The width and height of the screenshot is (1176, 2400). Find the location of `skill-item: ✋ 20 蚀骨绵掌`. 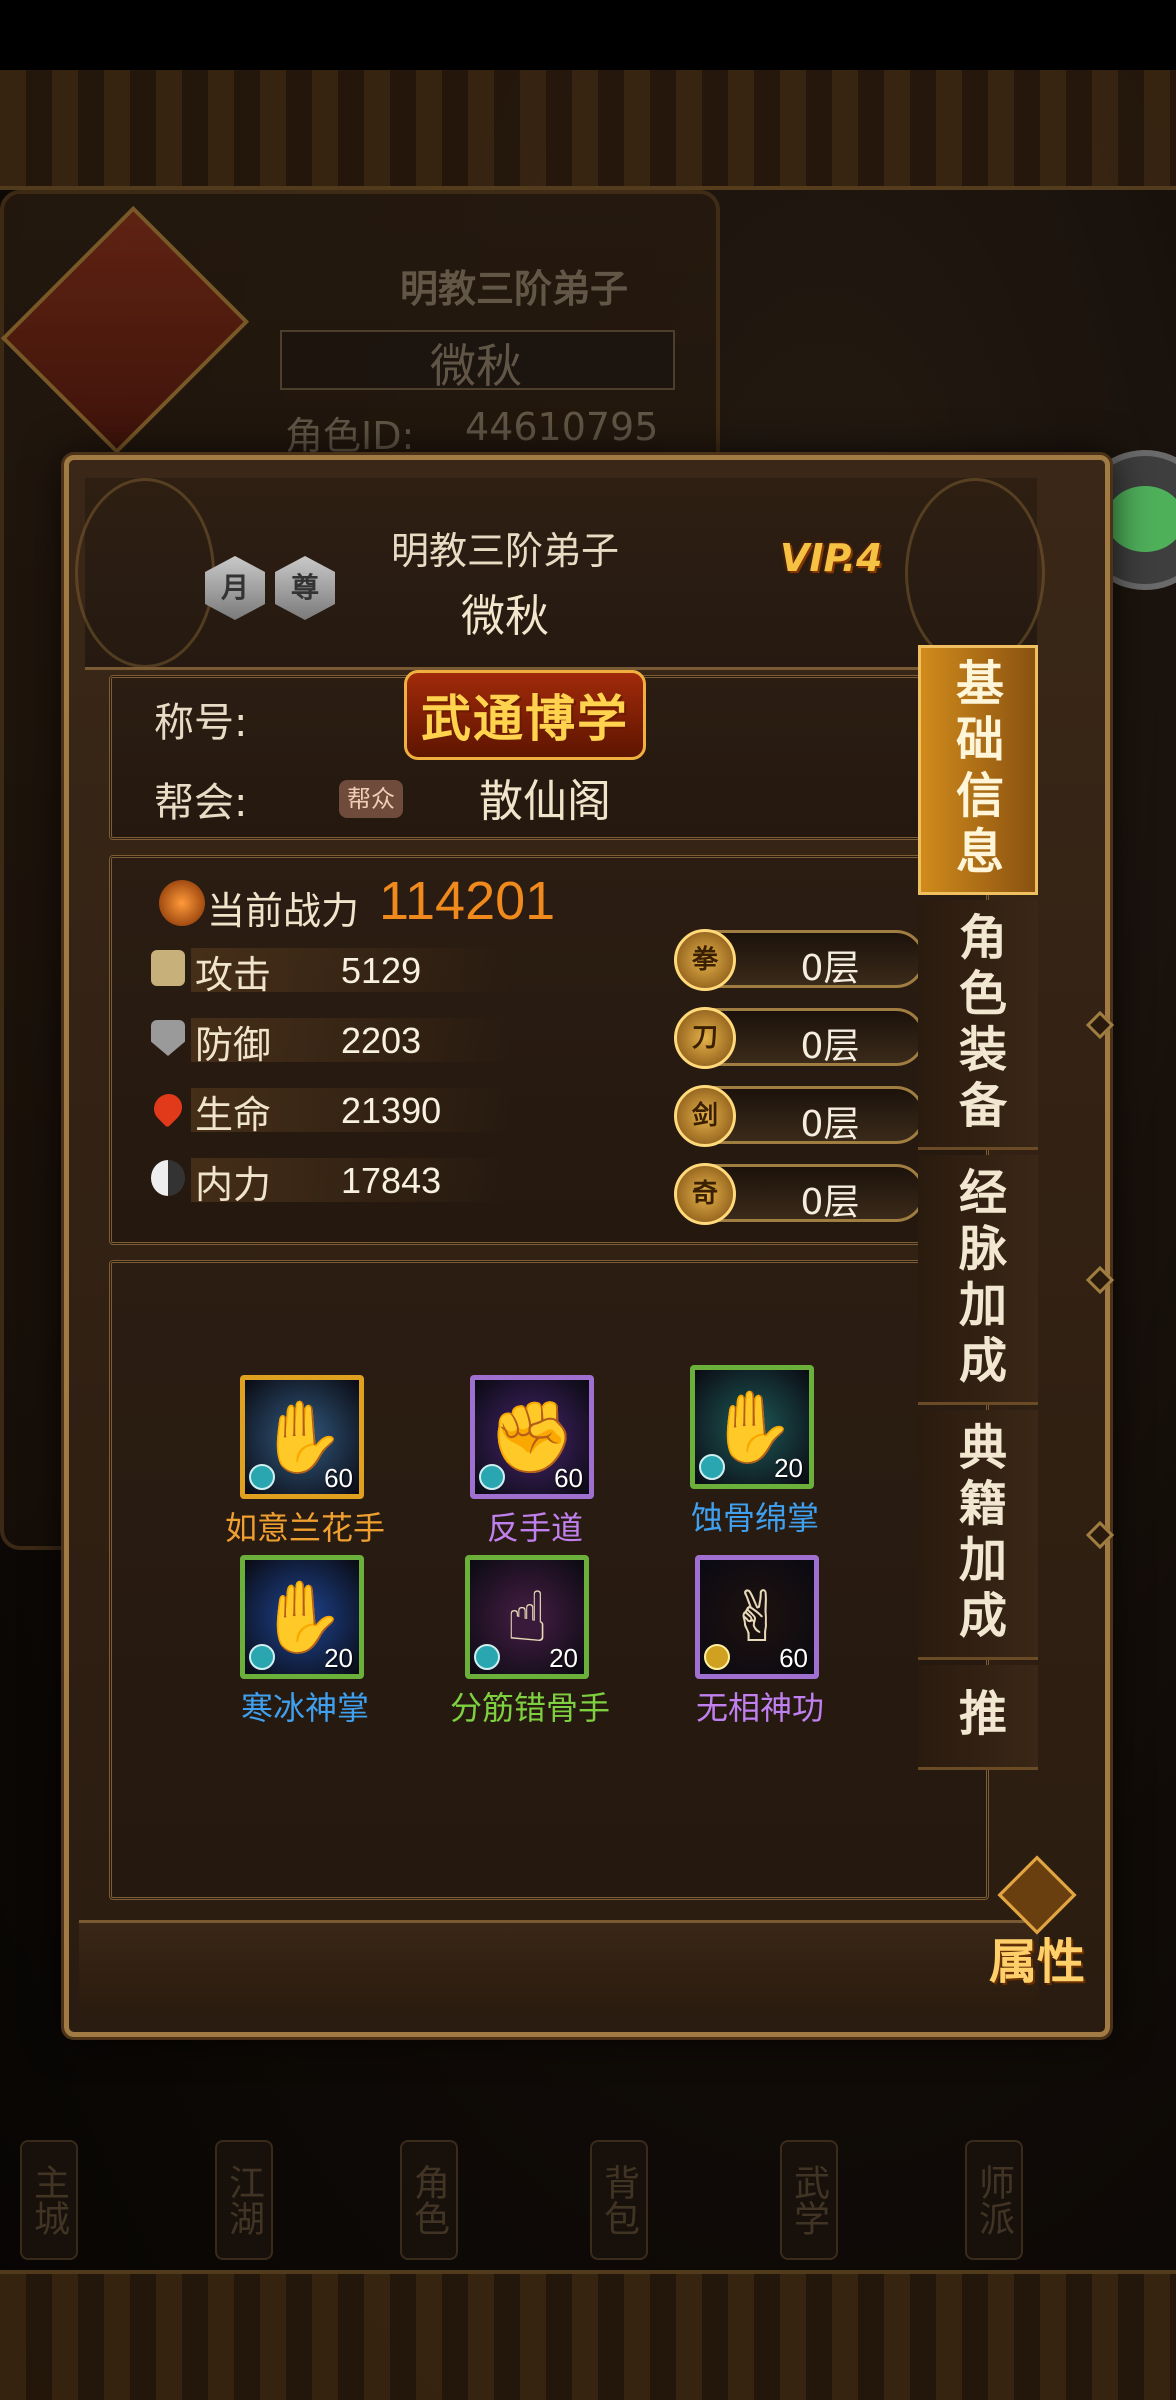

skill-item: ✋ 20 蚀骨绵掌 is located at coordinates (755, 1451).